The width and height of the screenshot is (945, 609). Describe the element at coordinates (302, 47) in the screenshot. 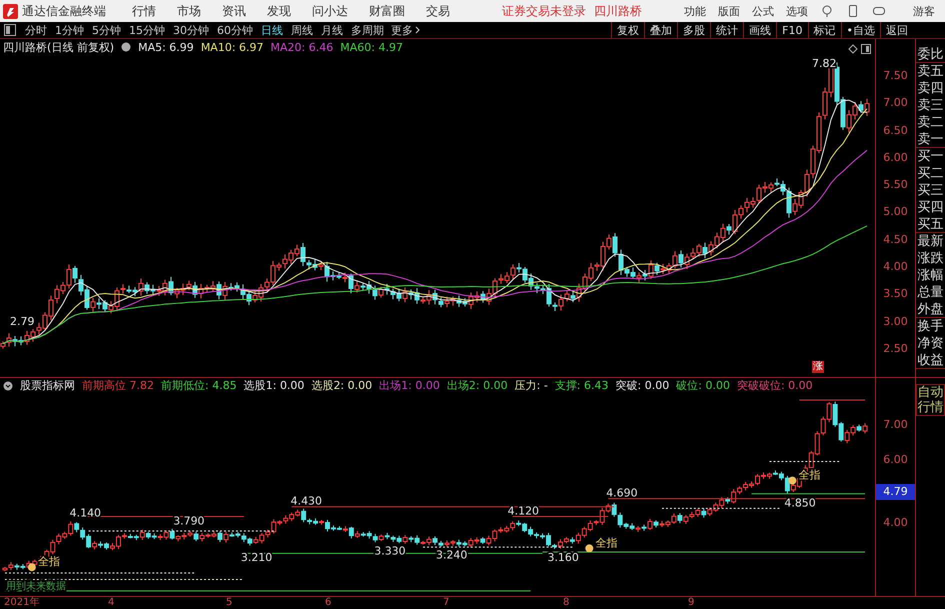

I see `ma-legend: MA20: 6.46` at that location.